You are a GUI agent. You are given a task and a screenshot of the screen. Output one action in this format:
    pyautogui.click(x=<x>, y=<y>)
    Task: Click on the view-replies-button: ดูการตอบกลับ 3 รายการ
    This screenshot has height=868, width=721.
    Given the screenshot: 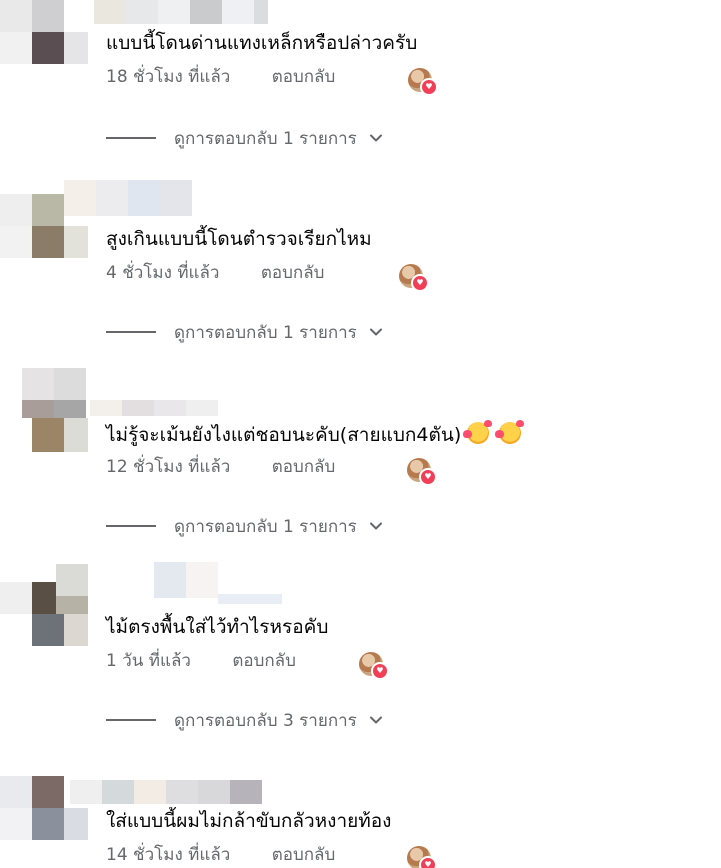 What is the action you would take?
    pyautogui.click(x=244, y=720)
    